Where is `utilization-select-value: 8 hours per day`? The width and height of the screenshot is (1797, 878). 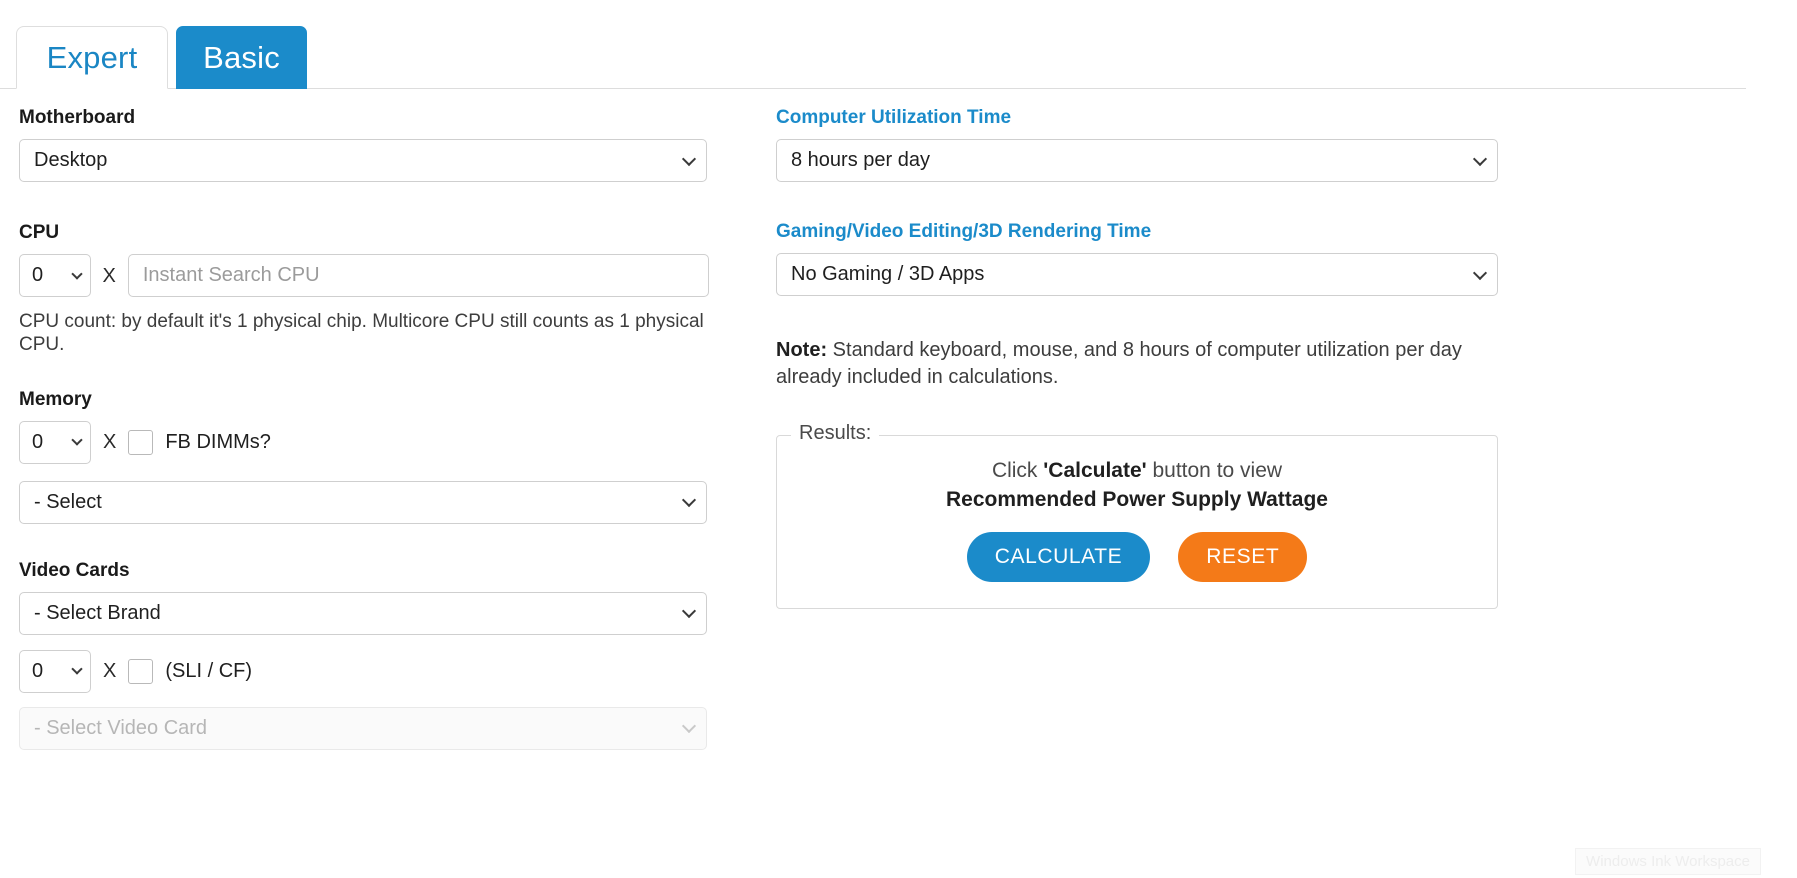 utilization-select-value: 8 hours per day is located at coordinates (860, 160).